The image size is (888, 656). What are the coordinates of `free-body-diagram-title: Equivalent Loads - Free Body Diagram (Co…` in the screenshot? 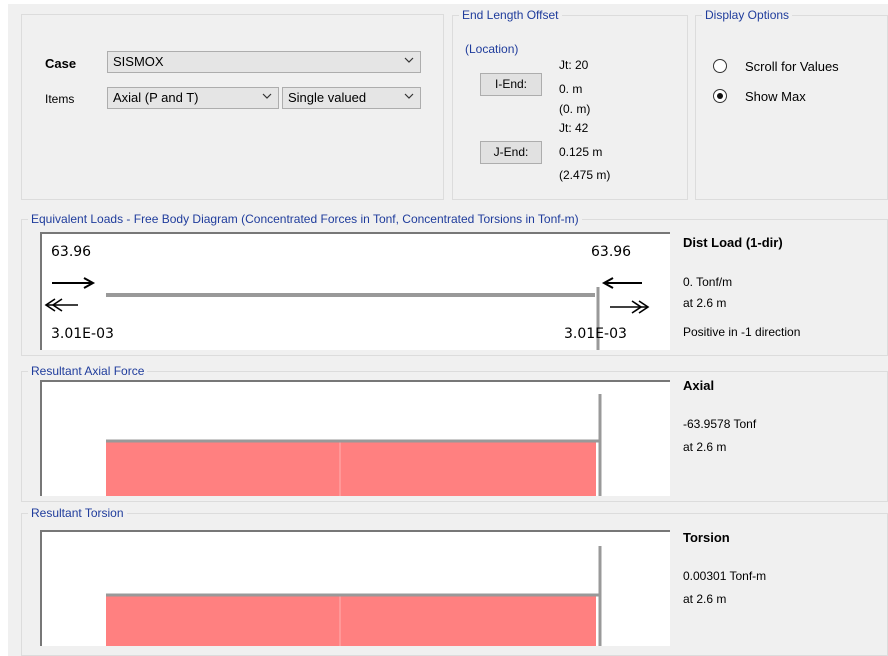 It's located at (305, 219).